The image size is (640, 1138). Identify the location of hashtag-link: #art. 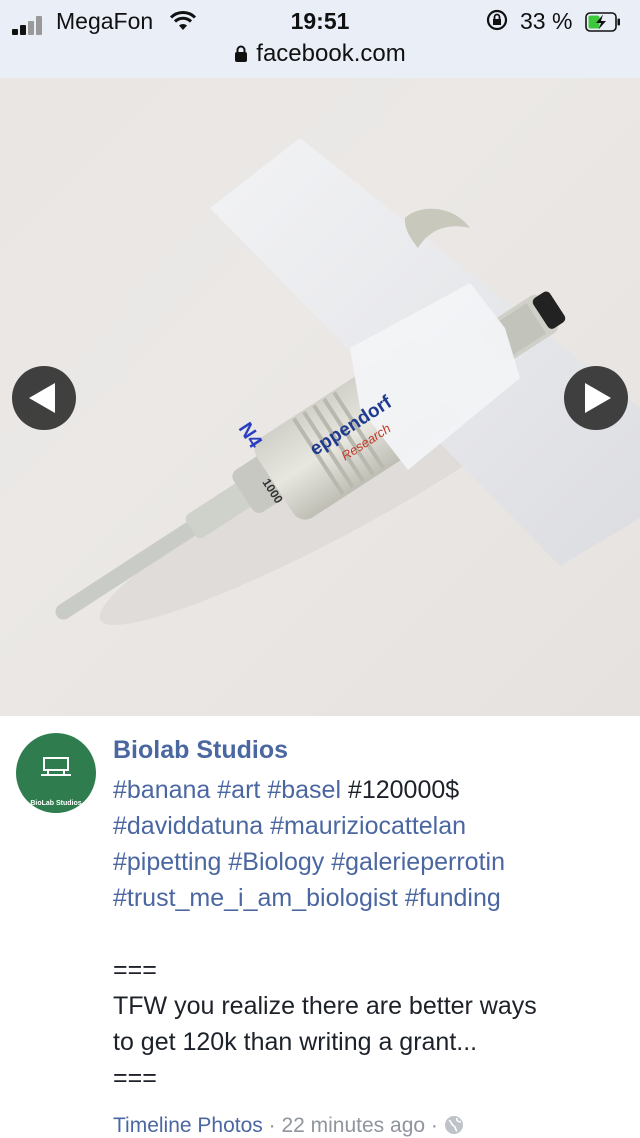
(238, 790).